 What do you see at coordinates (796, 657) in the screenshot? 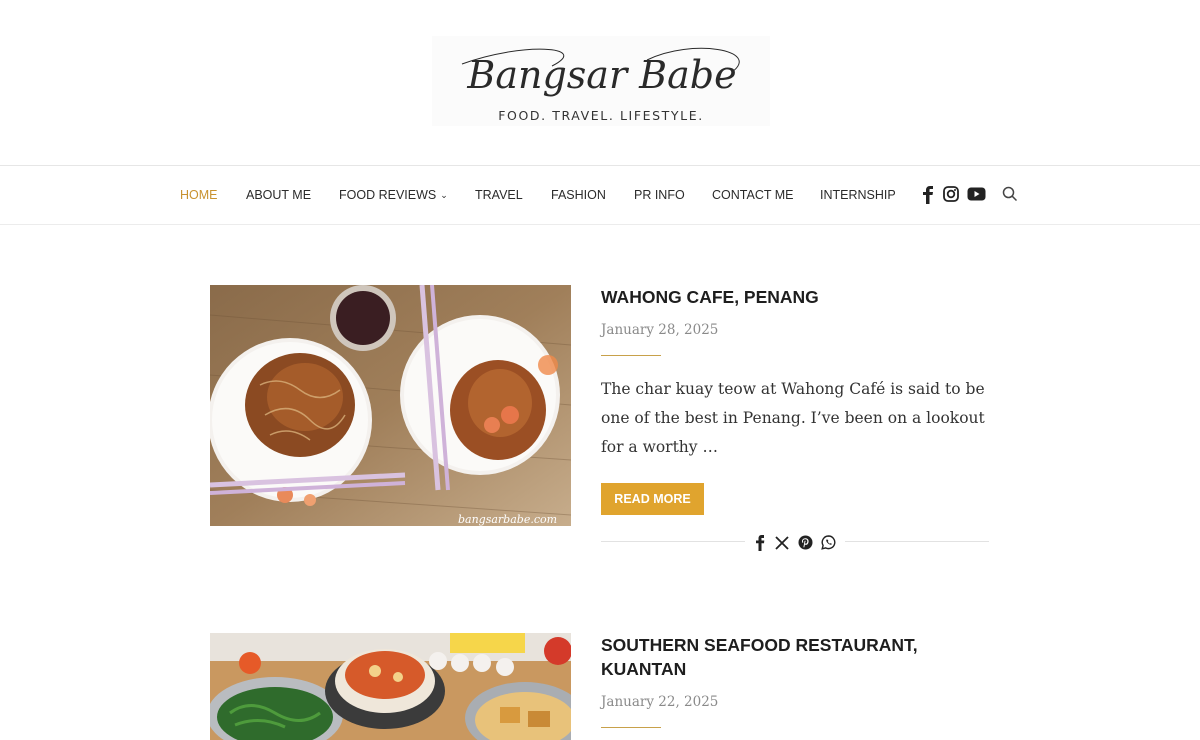
I see `post-title: SOUTHERN SEAFOOD RESTAURANT, KUANTAN` at bounding box center [796, 657].